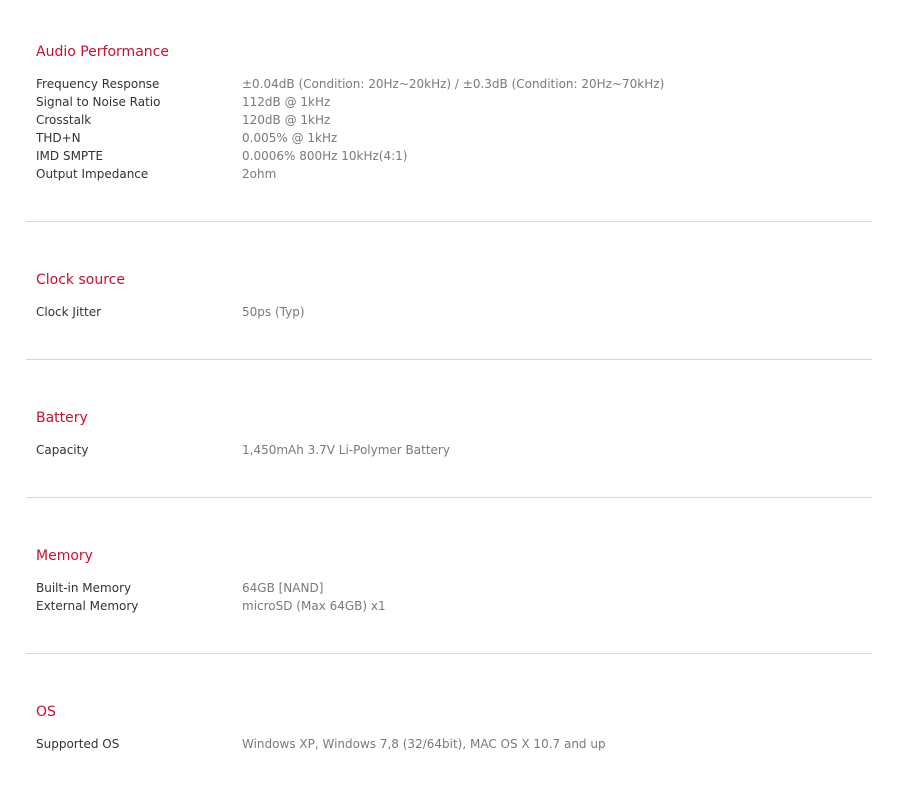  I want to click on spec-value: 0.0006% 800Hz 10kHz(4:1), so click(325, 156).